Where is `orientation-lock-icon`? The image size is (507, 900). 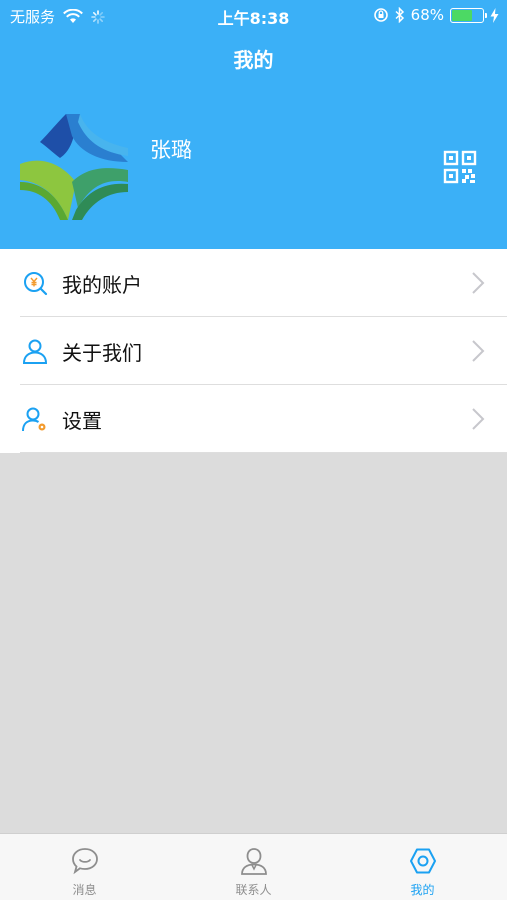 orientation-lock-icon is located at coordinates (380, 15).